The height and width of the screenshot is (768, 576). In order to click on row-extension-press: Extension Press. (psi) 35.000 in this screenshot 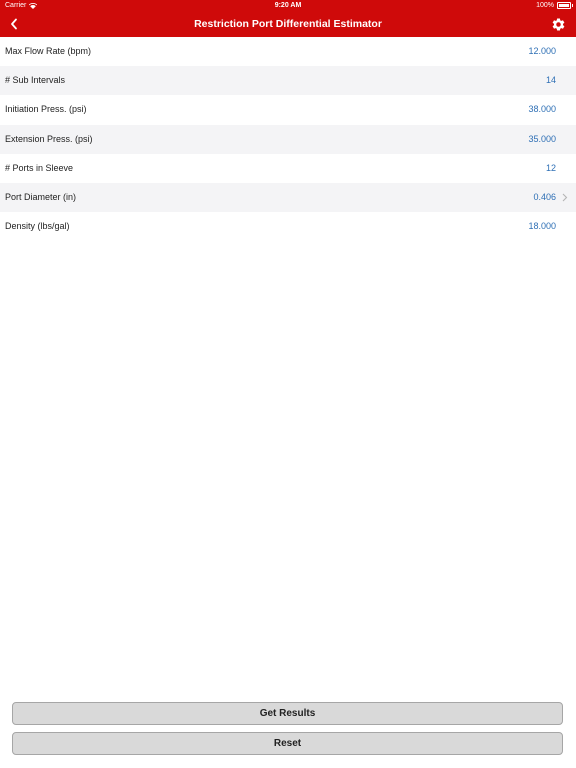, I will do `click(288, 139)`.